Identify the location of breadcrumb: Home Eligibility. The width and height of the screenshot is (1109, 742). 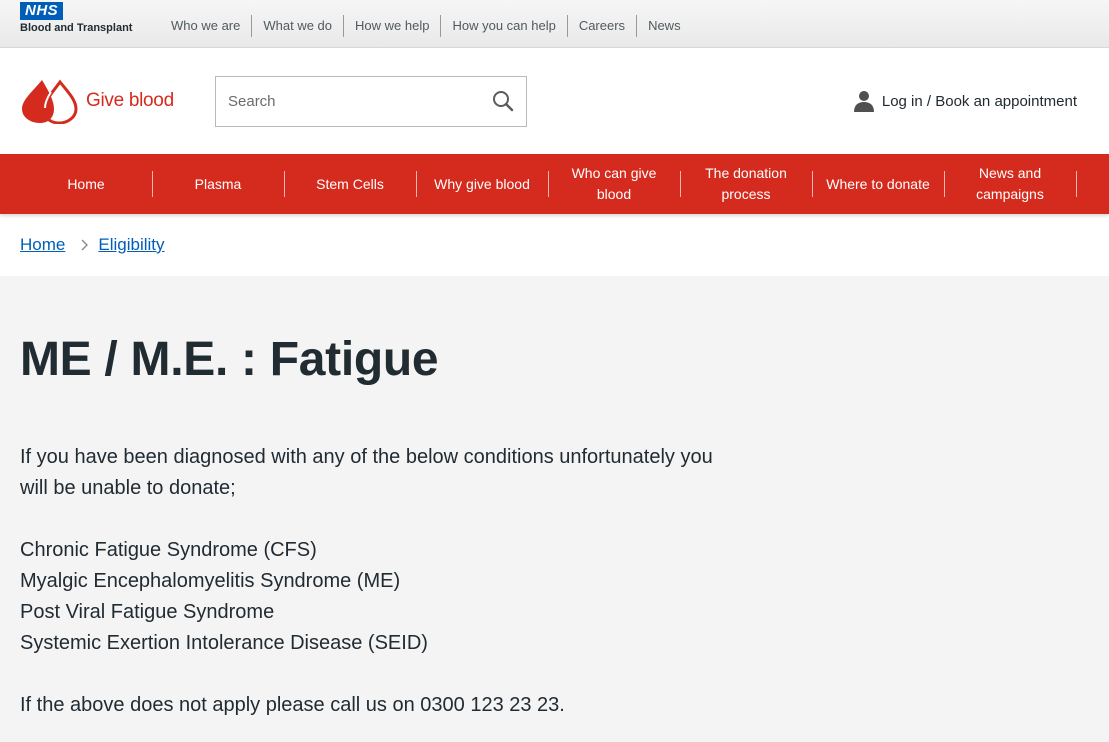
(554, 245).